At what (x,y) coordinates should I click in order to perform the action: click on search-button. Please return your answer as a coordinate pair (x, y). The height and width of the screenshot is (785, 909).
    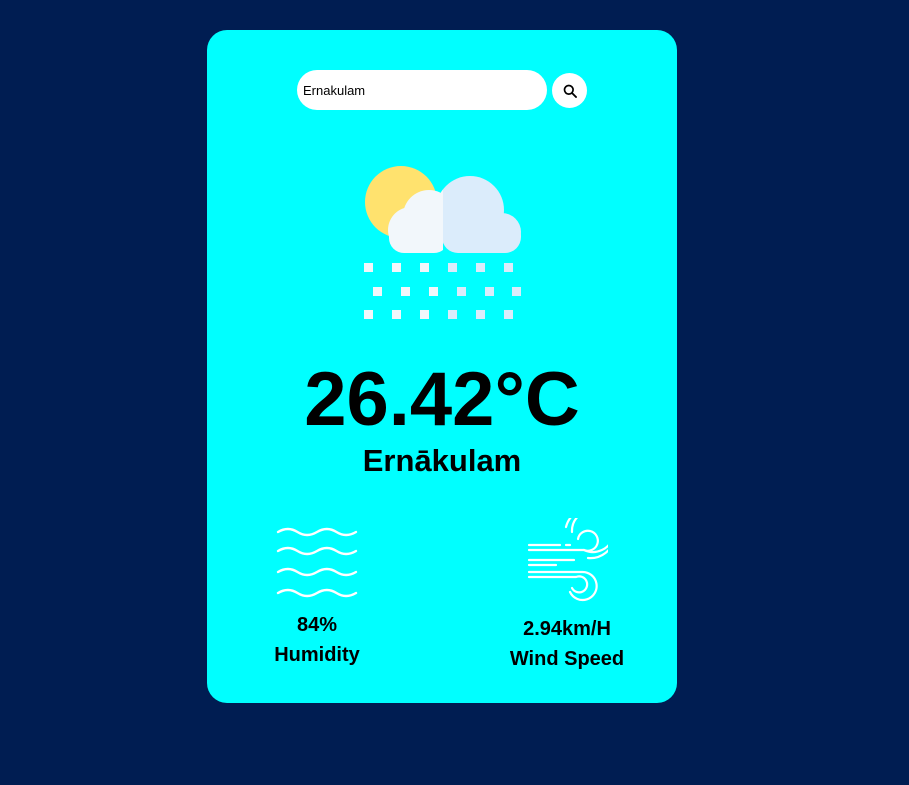
    Looking at the image, I should click on (569, 90).